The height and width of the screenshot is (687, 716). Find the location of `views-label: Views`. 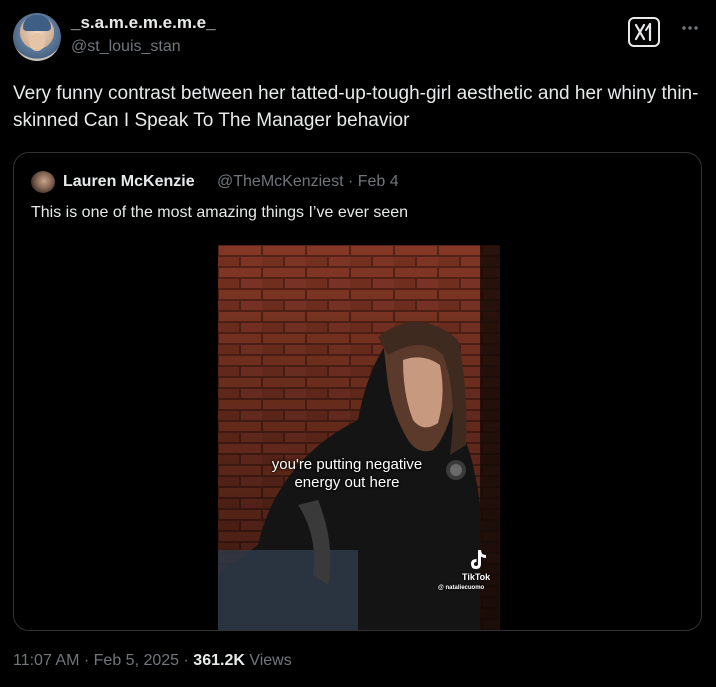

views-label: Views is located at coordinates (270, 660).